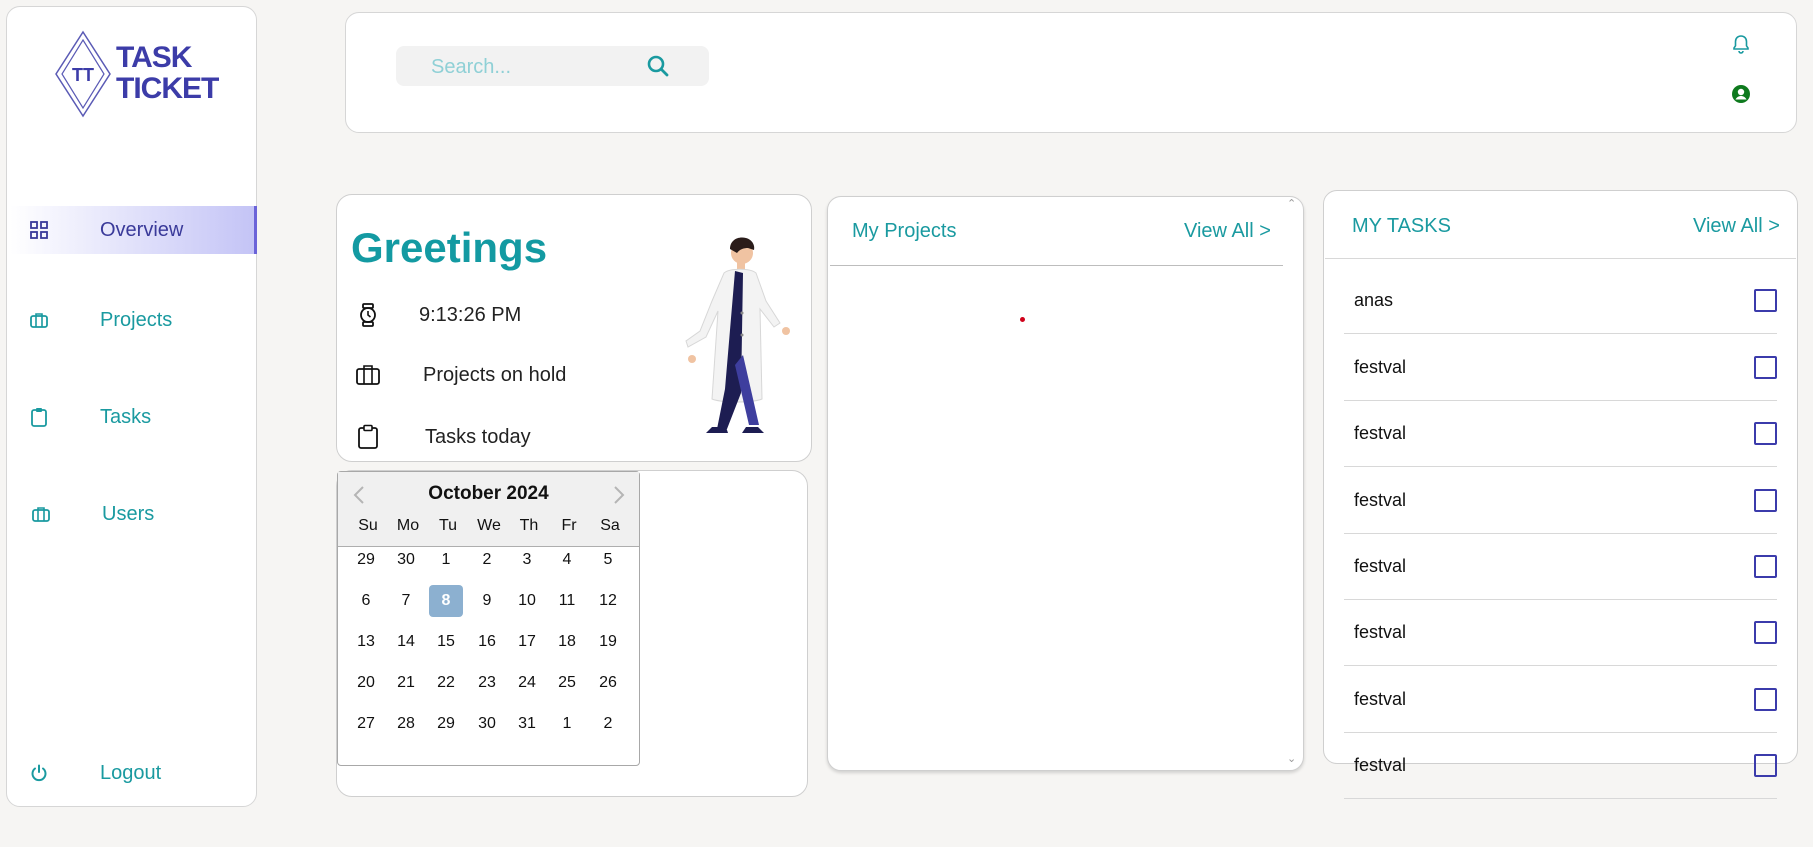 The height and width of the screenshot is (847, 1813). I want to click on calendar-day: 18, so click(567, 642).